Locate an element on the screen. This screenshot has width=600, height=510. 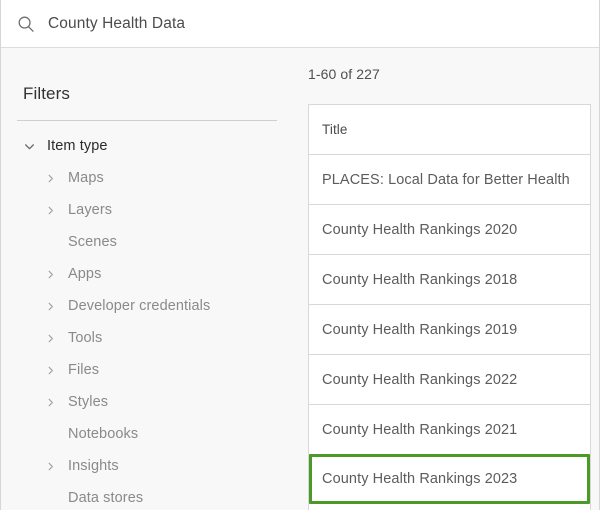
filter-item-notebooks: Notebooks is located at coordinates (151, 434).